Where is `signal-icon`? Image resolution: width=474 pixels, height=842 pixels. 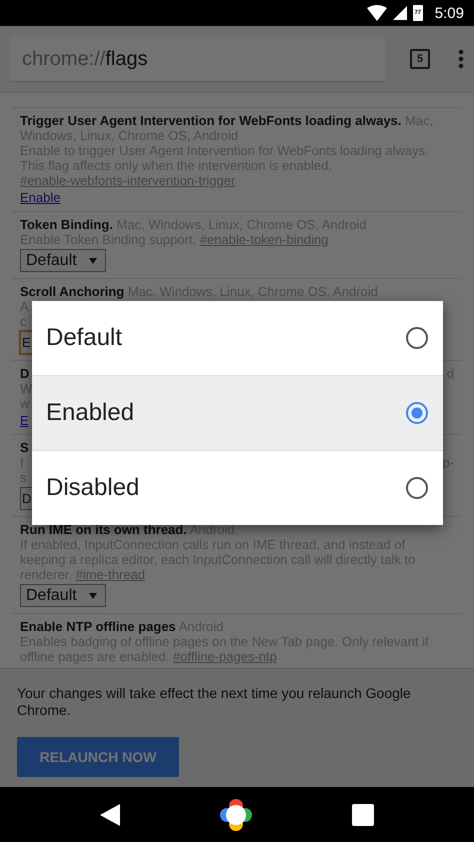 signal-icon is located at coordinates (399, 13).